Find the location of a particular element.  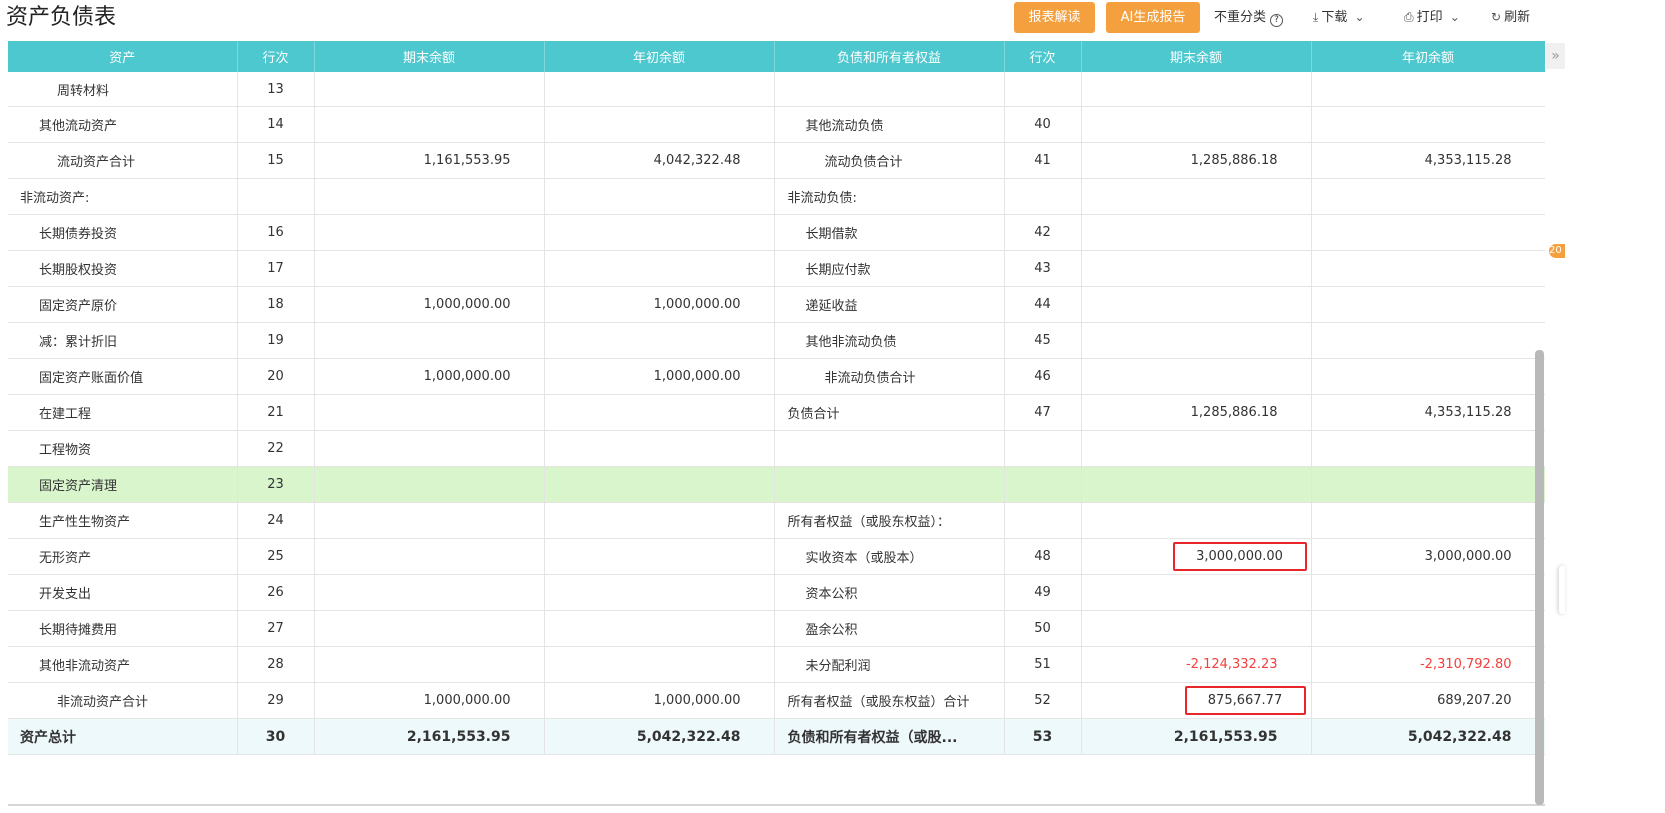

chevron-down-icon: ⌄ is located at coordinates (1359, 17).